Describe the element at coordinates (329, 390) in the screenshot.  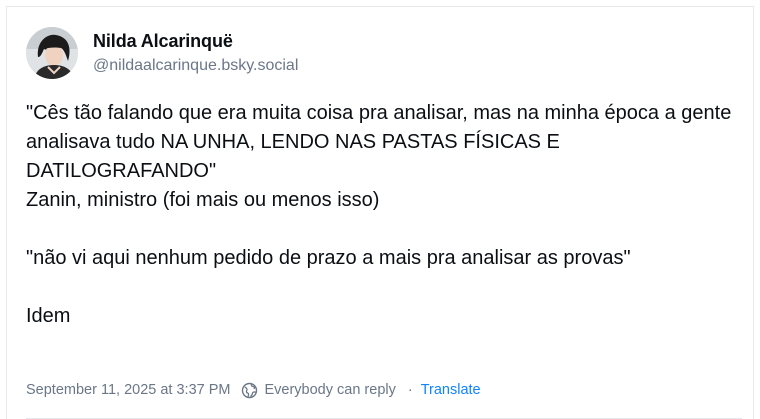
I see `reply-setting: Everybody can reply` at that location.